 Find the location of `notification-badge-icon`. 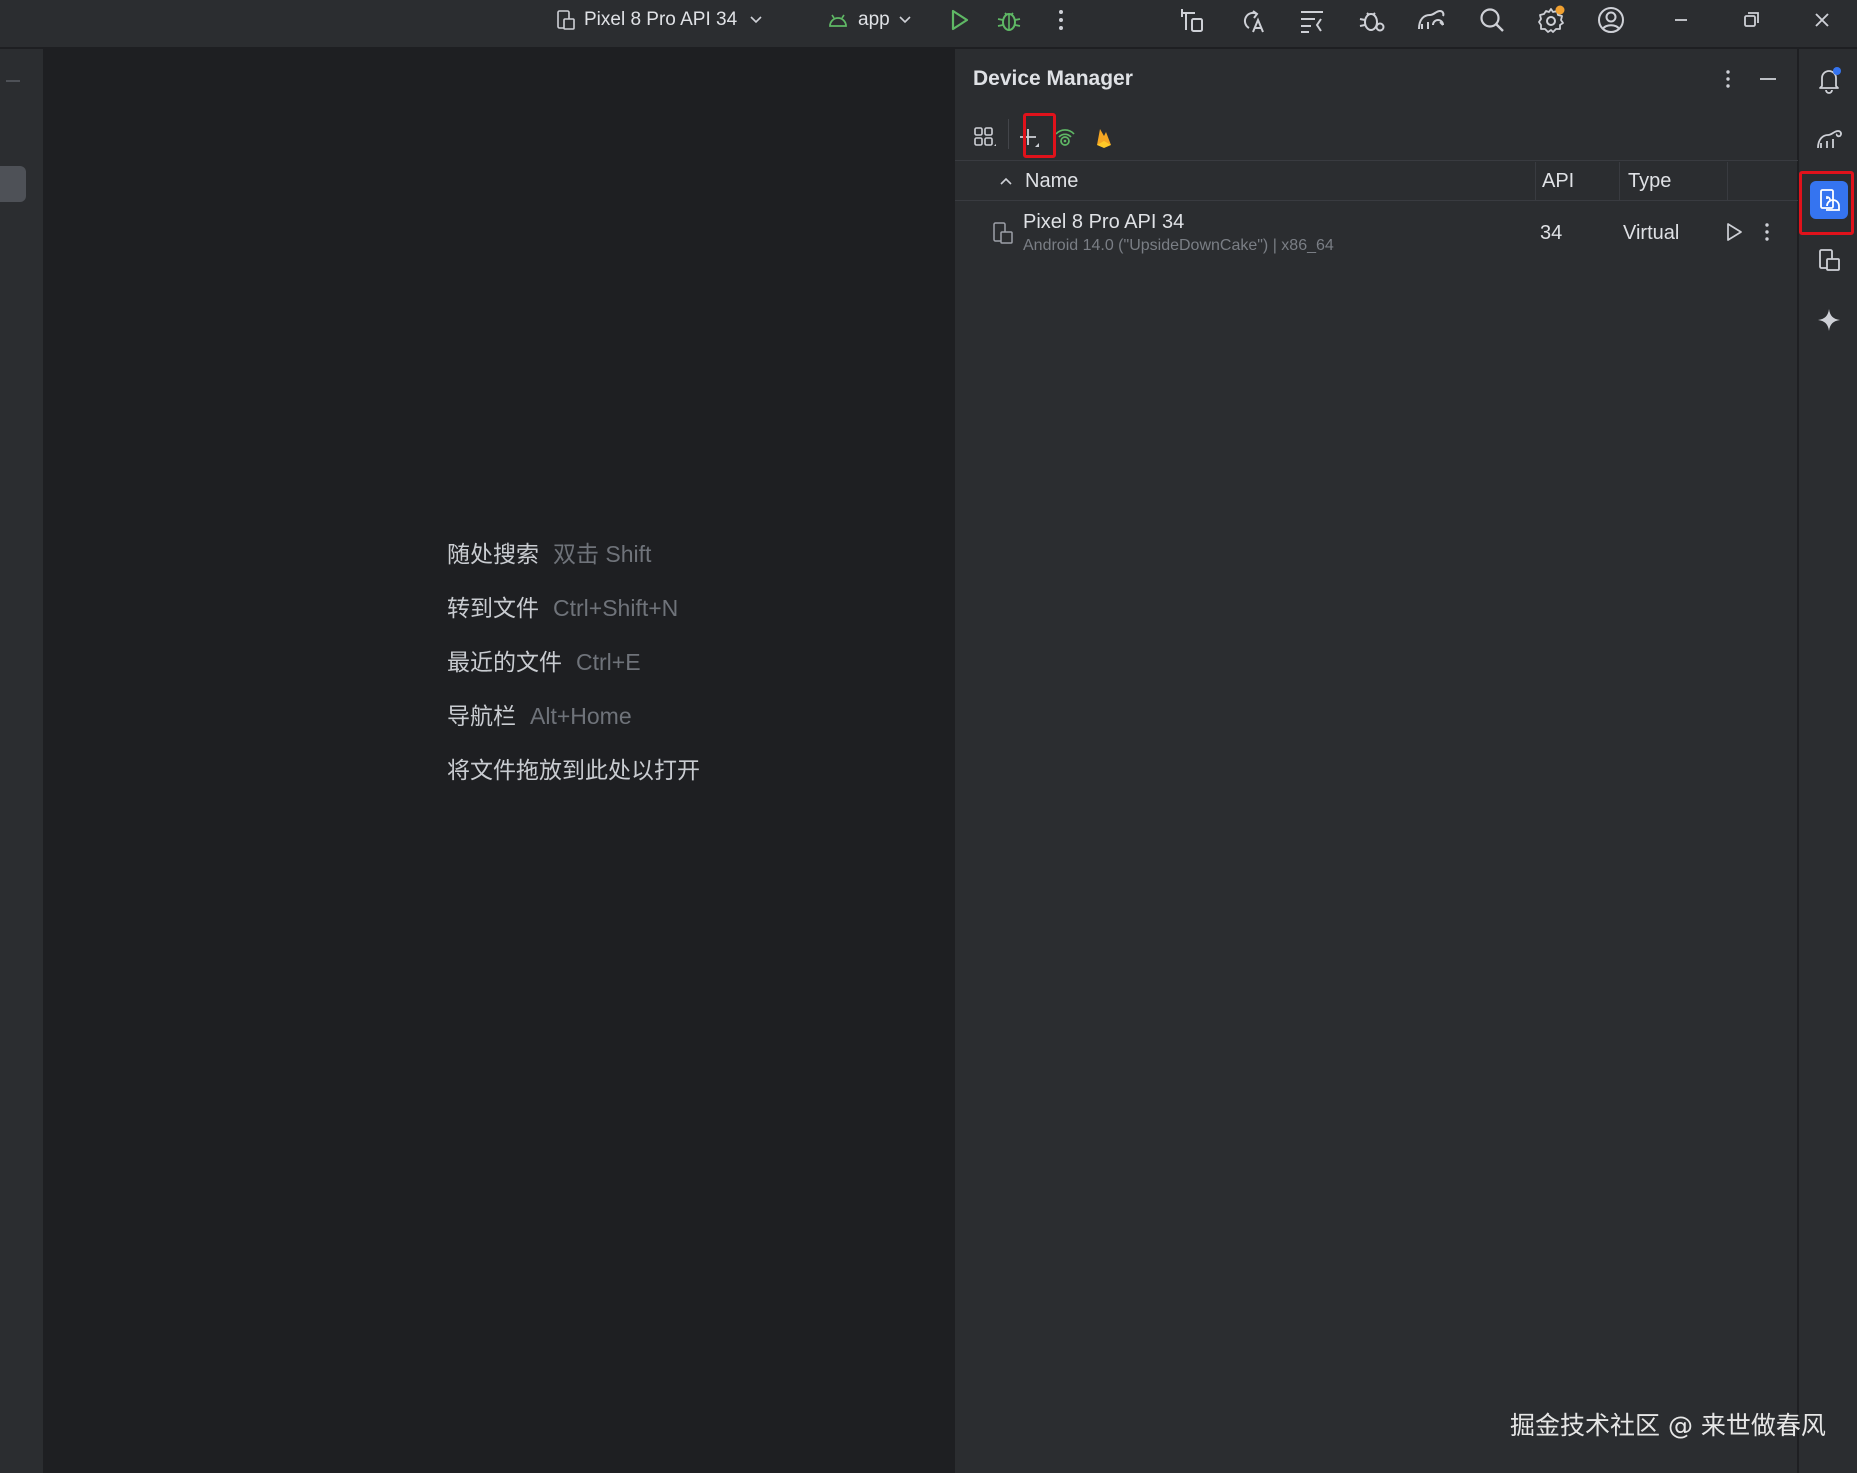

notification-badge-icon is located at coordinates (1560, 10).